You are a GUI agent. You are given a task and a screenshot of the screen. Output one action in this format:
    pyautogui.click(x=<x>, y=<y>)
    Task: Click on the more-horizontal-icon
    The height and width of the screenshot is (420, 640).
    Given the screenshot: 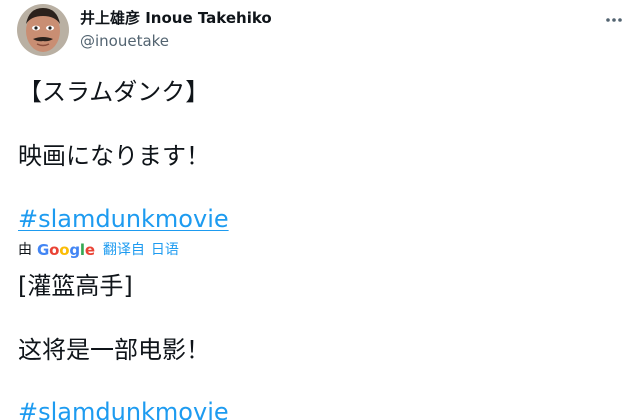 What is the action you would take?
    pyautogui.click(x=614, y=20)
    